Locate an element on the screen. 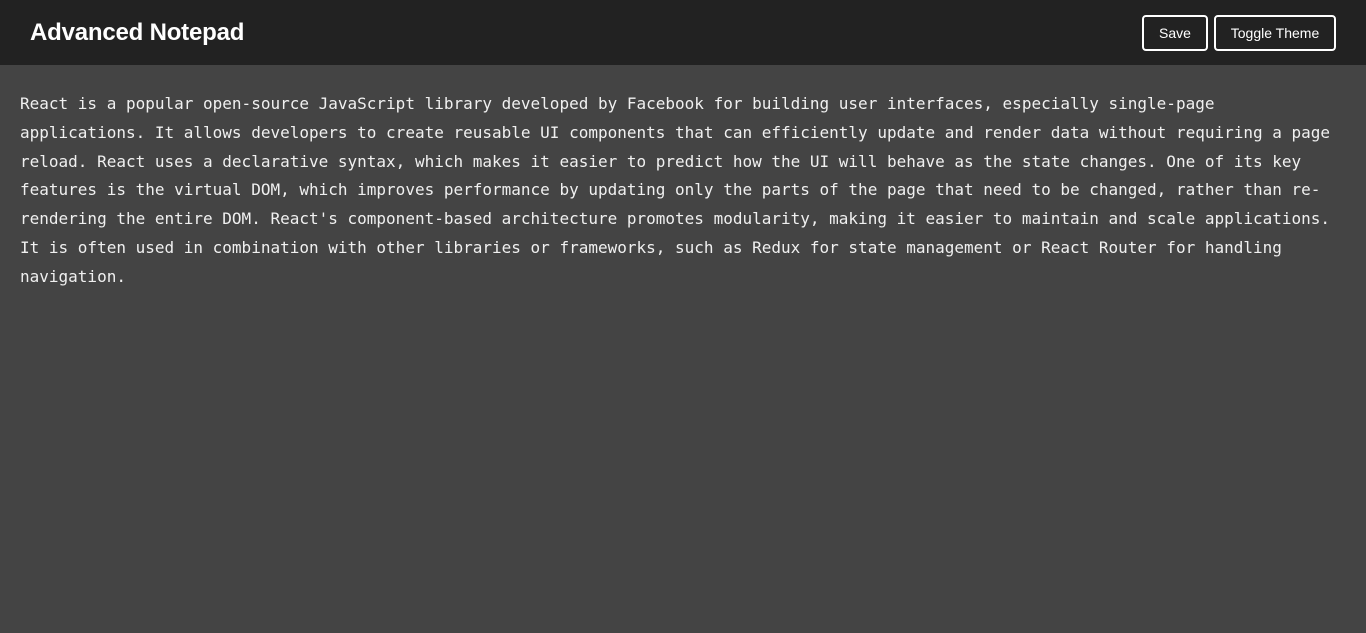  toggle-theme-button: Toggle Theme is located at coordinates (1275, 32).